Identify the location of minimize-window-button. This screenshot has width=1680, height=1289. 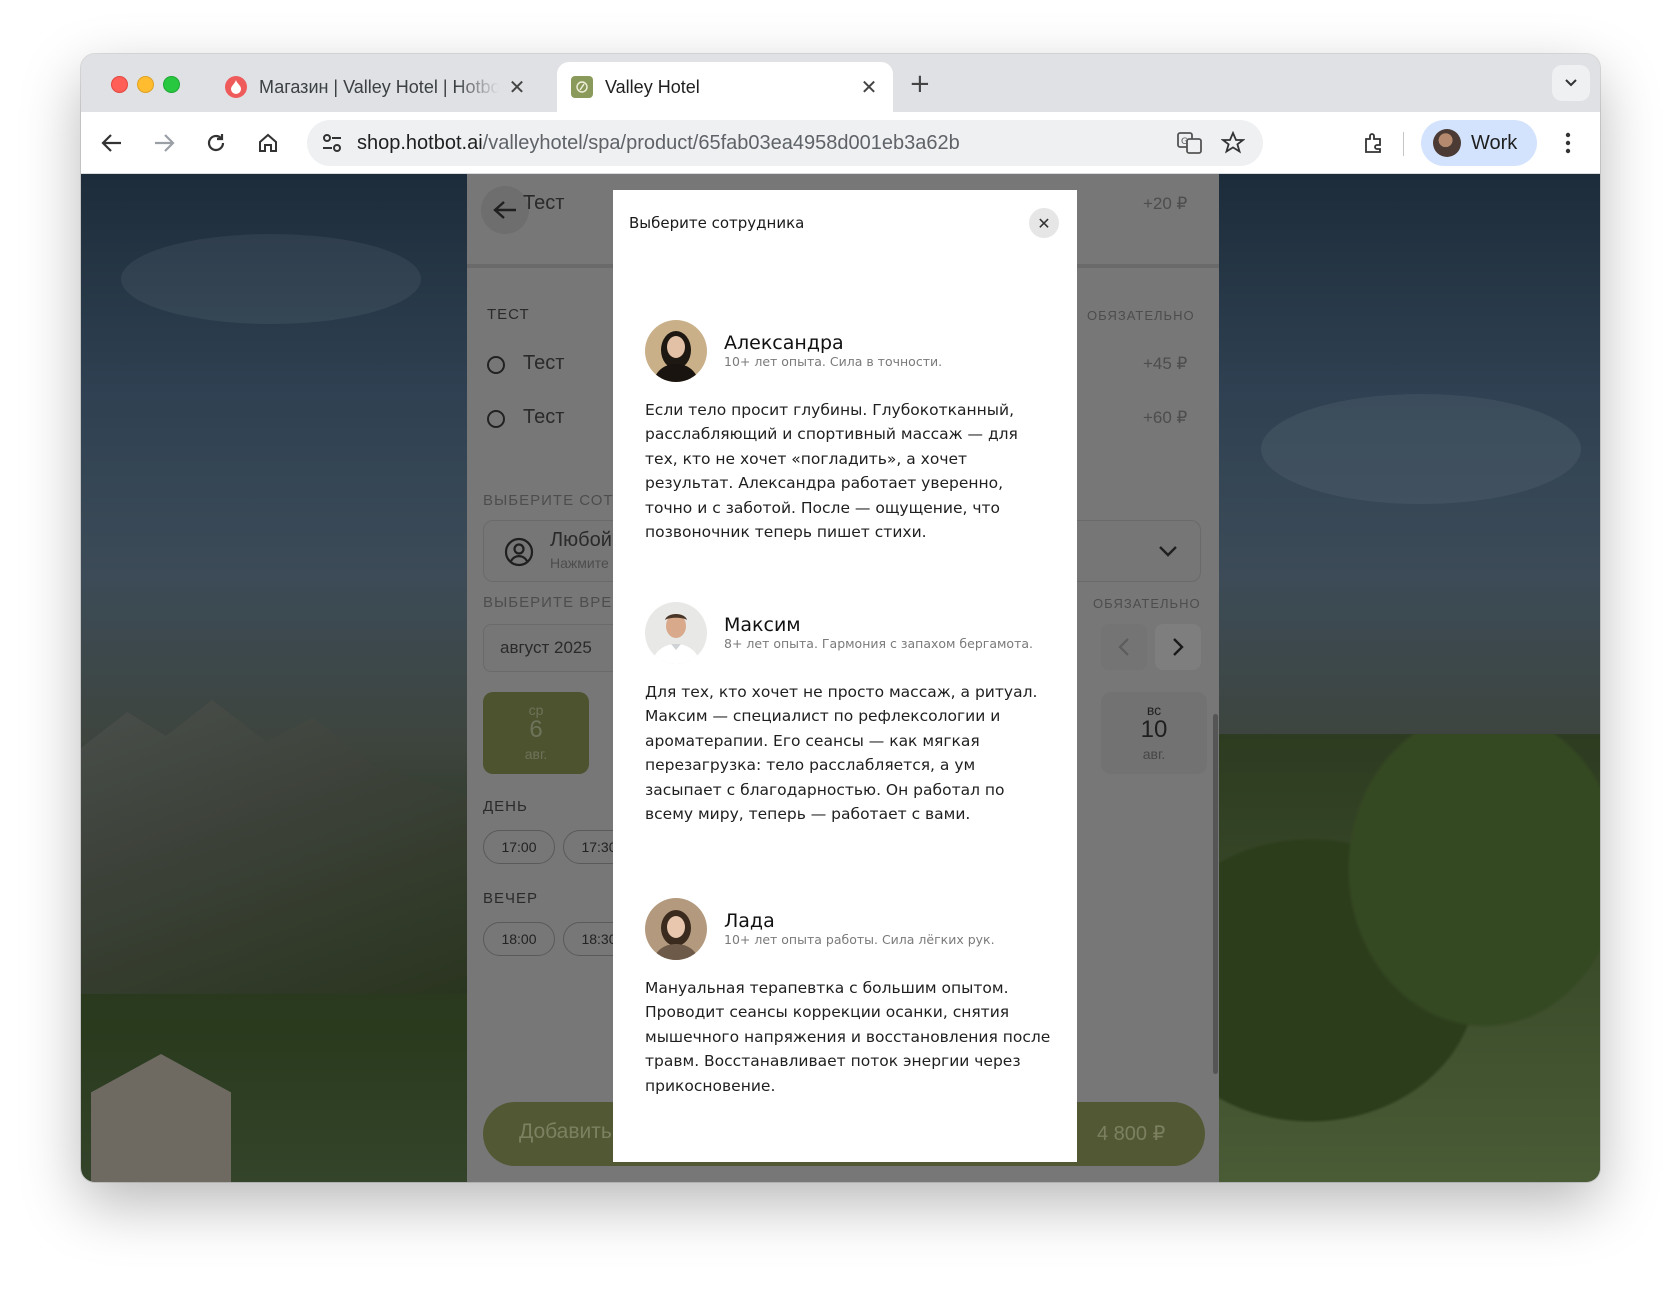
(145, 84).